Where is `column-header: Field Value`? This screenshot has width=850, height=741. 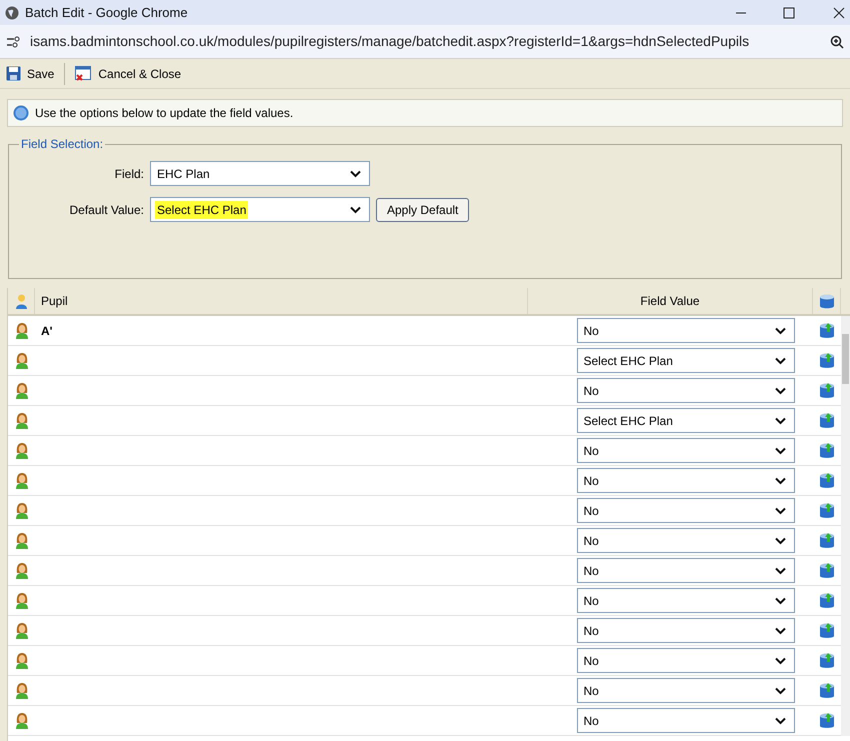 column-header: Field Value is located at coordinates (670, 301).